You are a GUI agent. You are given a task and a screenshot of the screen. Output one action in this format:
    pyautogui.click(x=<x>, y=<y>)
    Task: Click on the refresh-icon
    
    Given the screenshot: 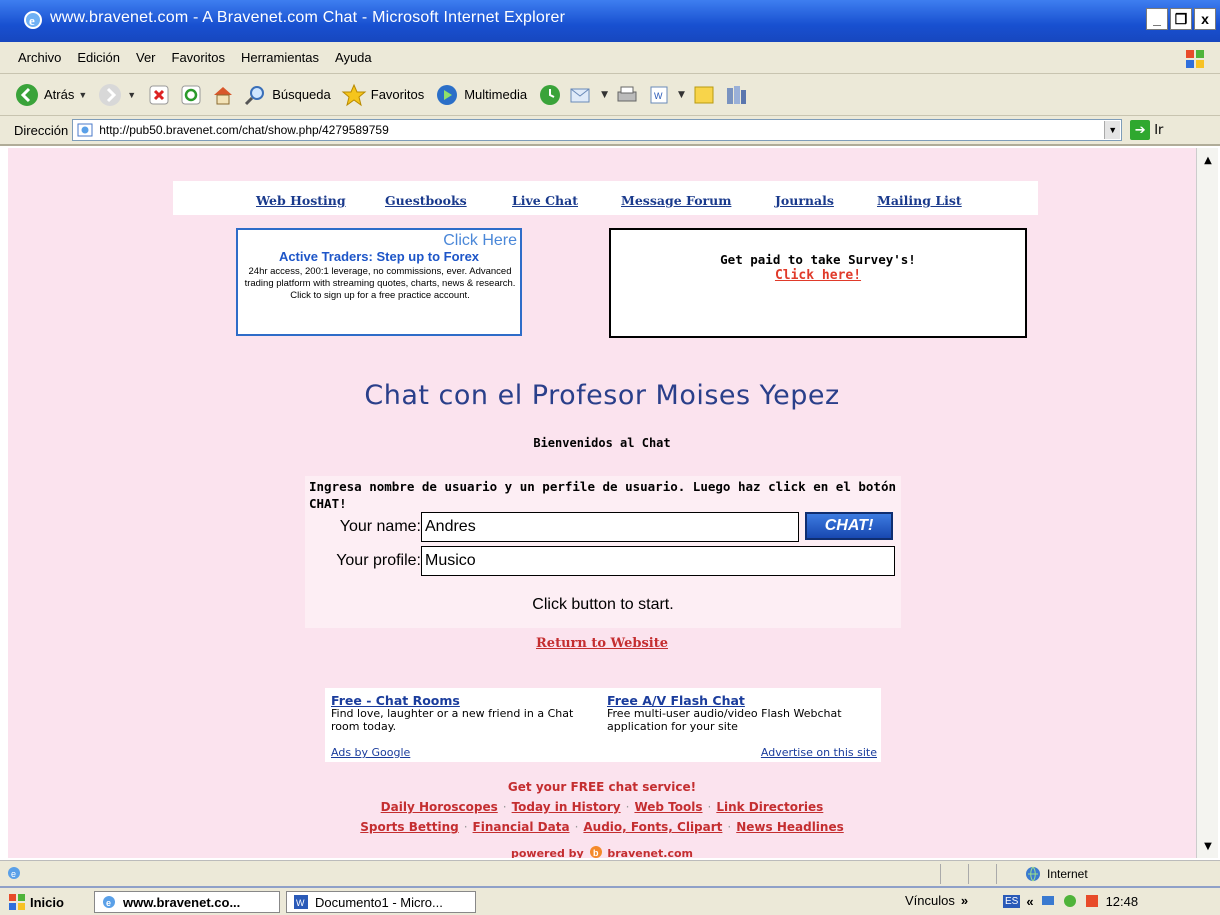 What is the action you would take?
    pyautogui.click(x=191, y=95)
    